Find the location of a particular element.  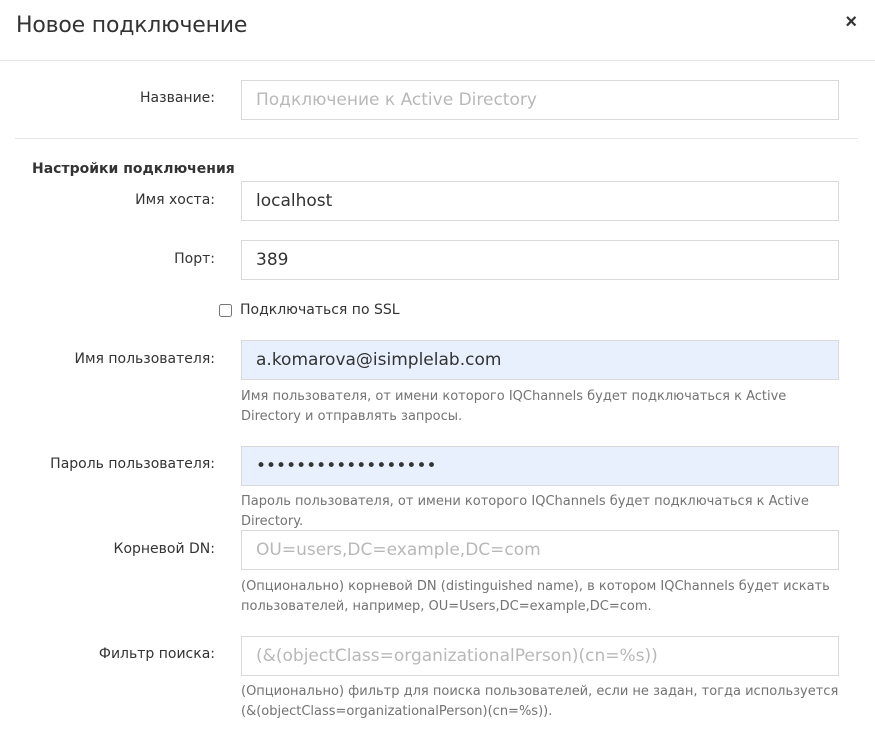

search-filter-label: Фильтр поиска: is located at coordinates (156, 654).